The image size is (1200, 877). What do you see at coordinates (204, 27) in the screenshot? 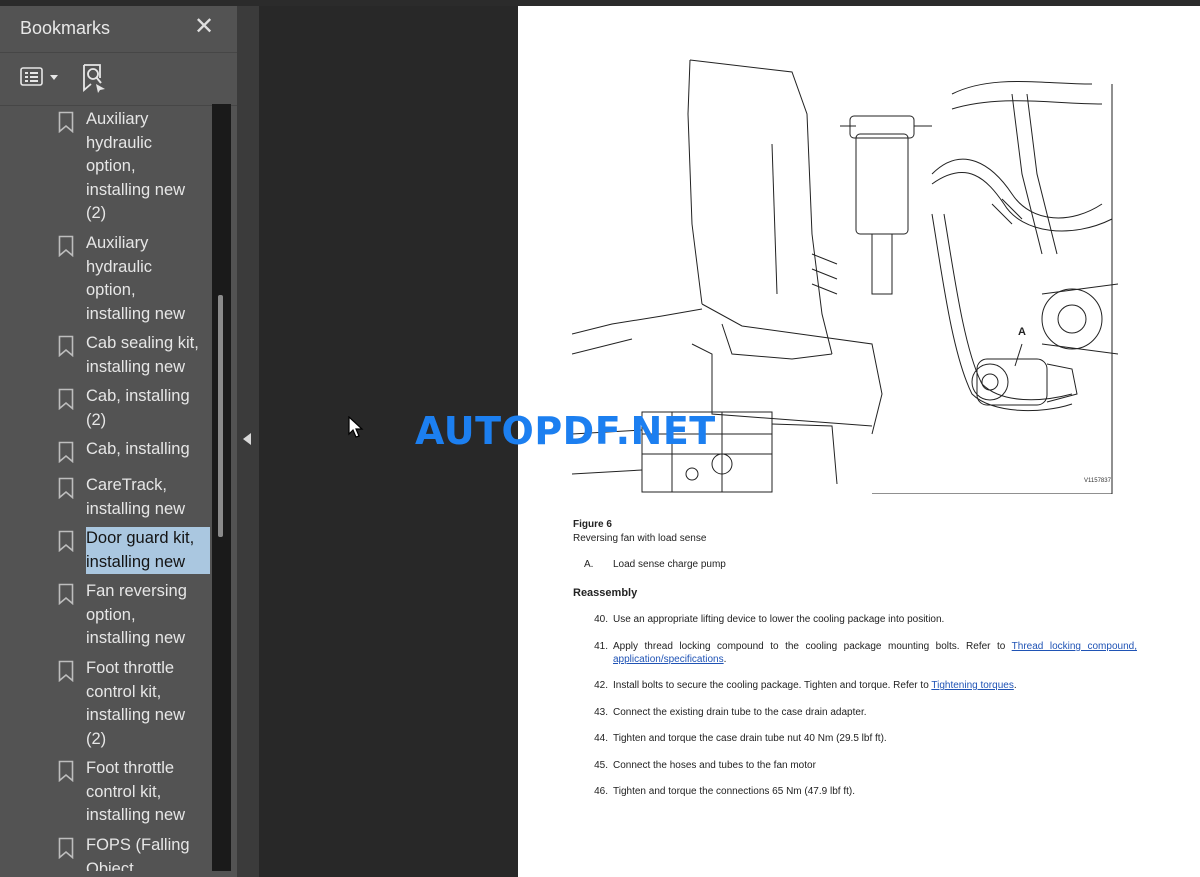
I see `close-icon: ✕` at bounding box center [204, 27].